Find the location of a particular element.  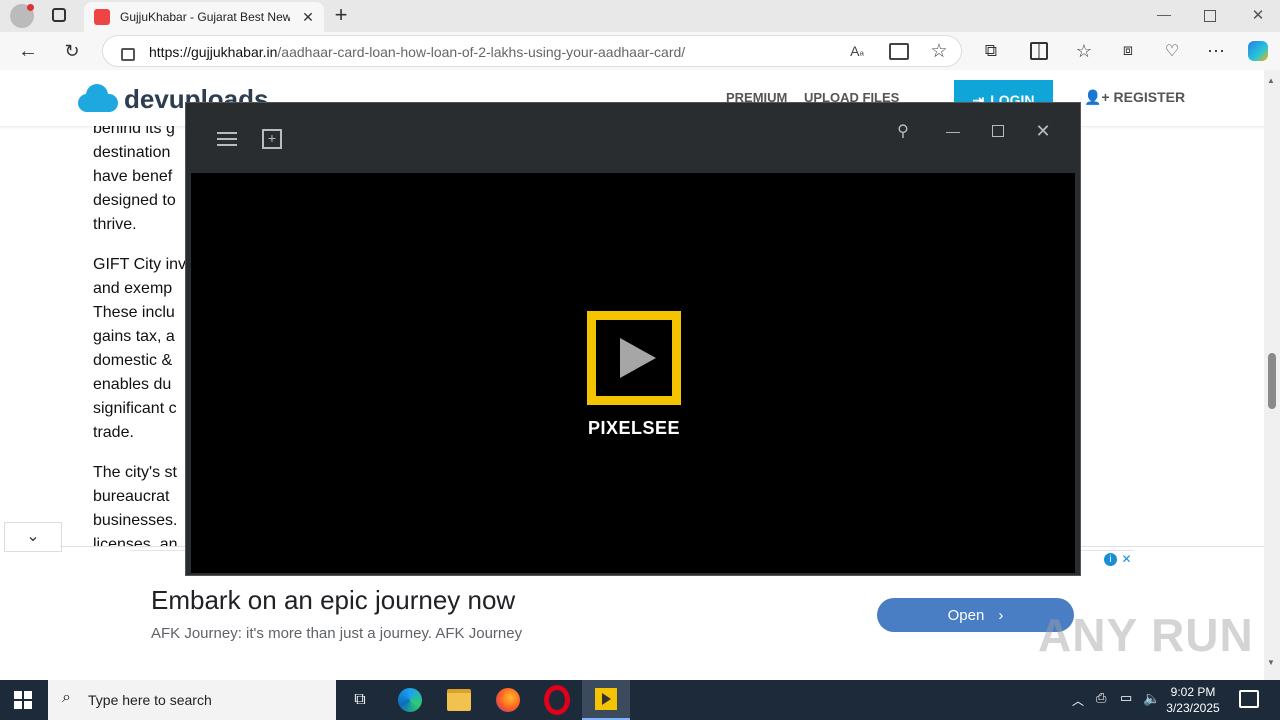

taskbar-clock: 9:02 PM 3/23/2025 is located at coordinates (1193, 700).